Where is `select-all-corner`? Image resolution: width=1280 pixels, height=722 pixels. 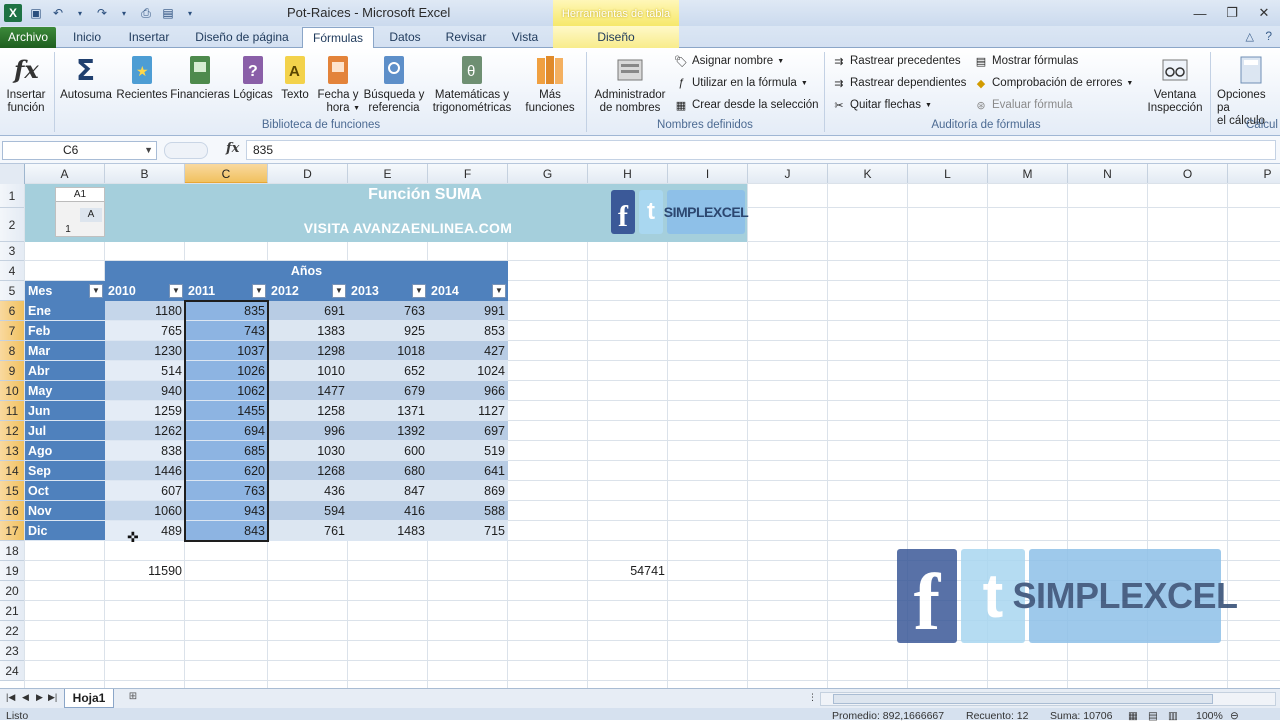
select-all-corner is located at coordinates (12, 174).